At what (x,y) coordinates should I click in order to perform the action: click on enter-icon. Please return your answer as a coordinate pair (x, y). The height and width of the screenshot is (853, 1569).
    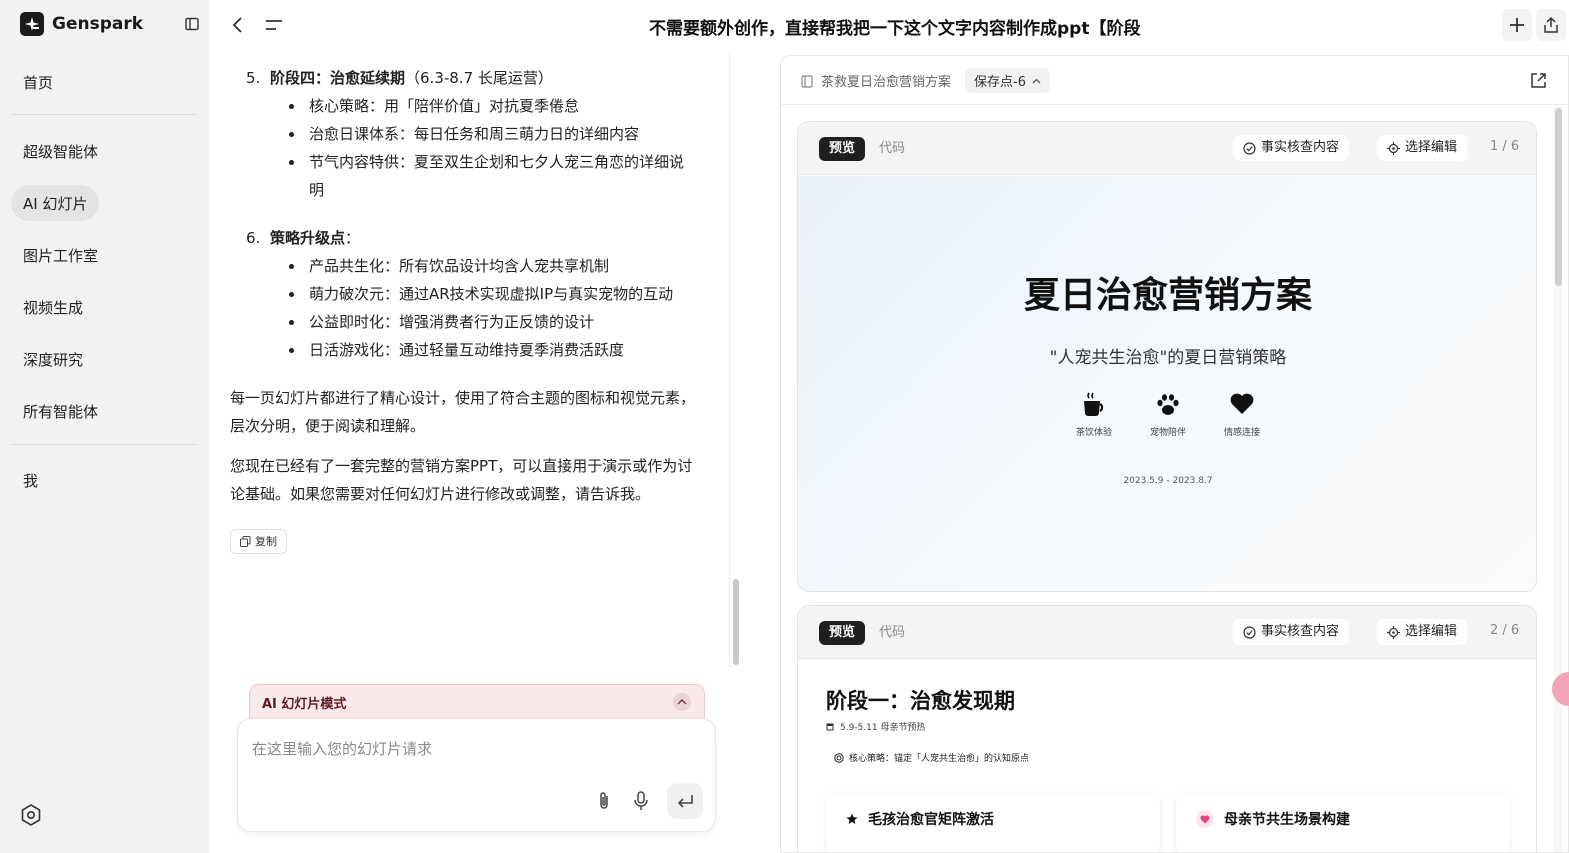
    Looking at the image, I should click on (685, 801).